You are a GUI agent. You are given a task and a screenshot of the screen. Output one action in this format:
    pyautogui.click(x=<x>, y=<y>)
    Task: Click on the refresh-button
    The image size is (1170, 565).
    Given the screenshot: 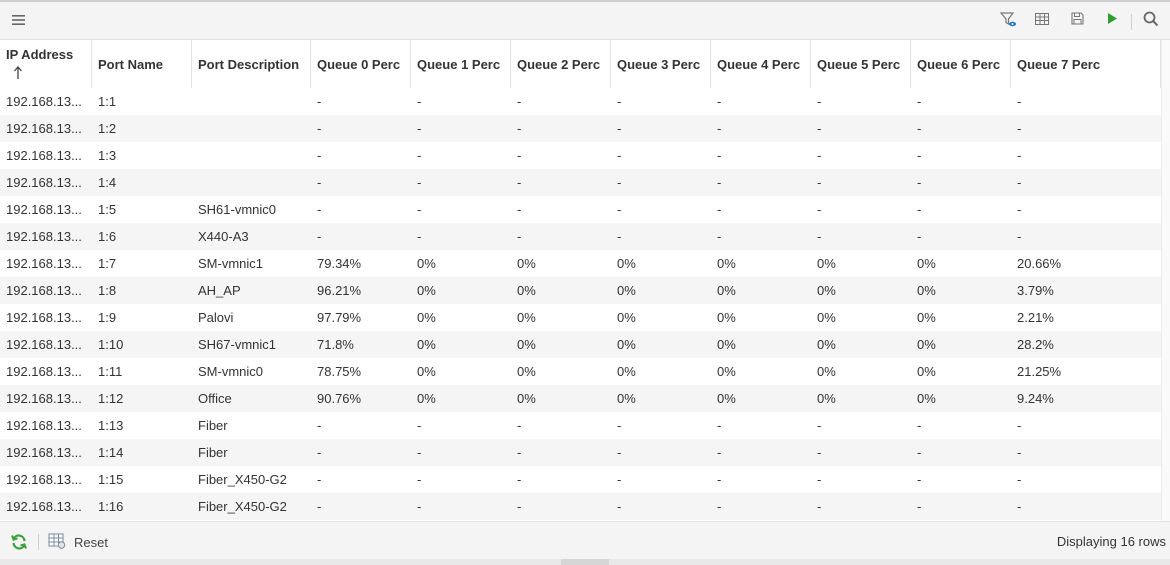 What is the action you would take?
    pyautogui.click(x=19, y=542)
    